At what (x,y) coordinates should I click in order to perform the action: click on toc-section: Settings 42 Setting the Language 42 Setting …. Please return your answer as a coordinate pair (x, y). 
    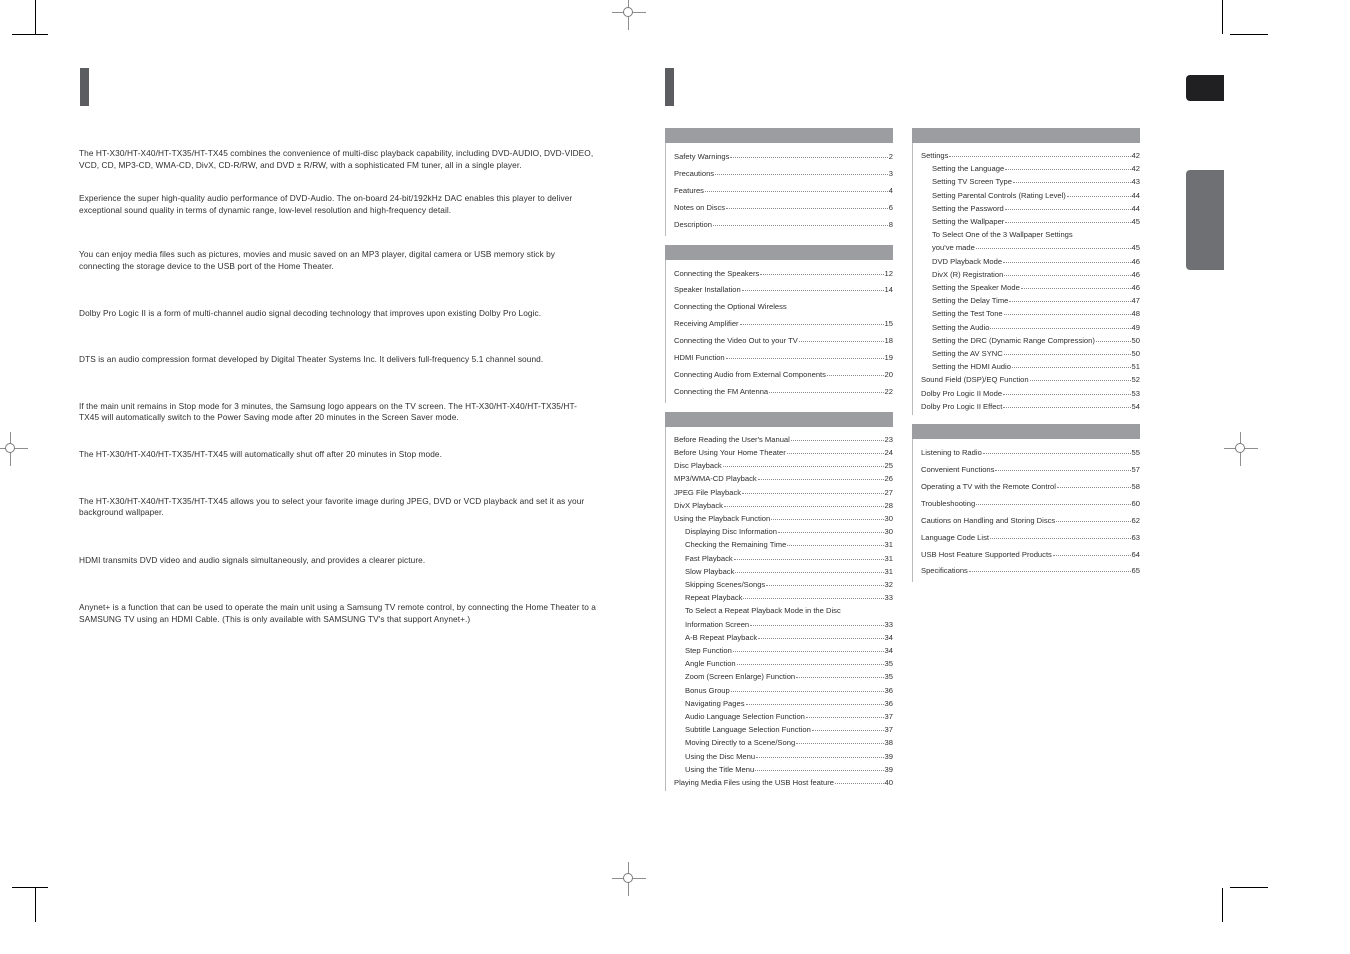
    Looking at the image, I should click on (1026, 272).